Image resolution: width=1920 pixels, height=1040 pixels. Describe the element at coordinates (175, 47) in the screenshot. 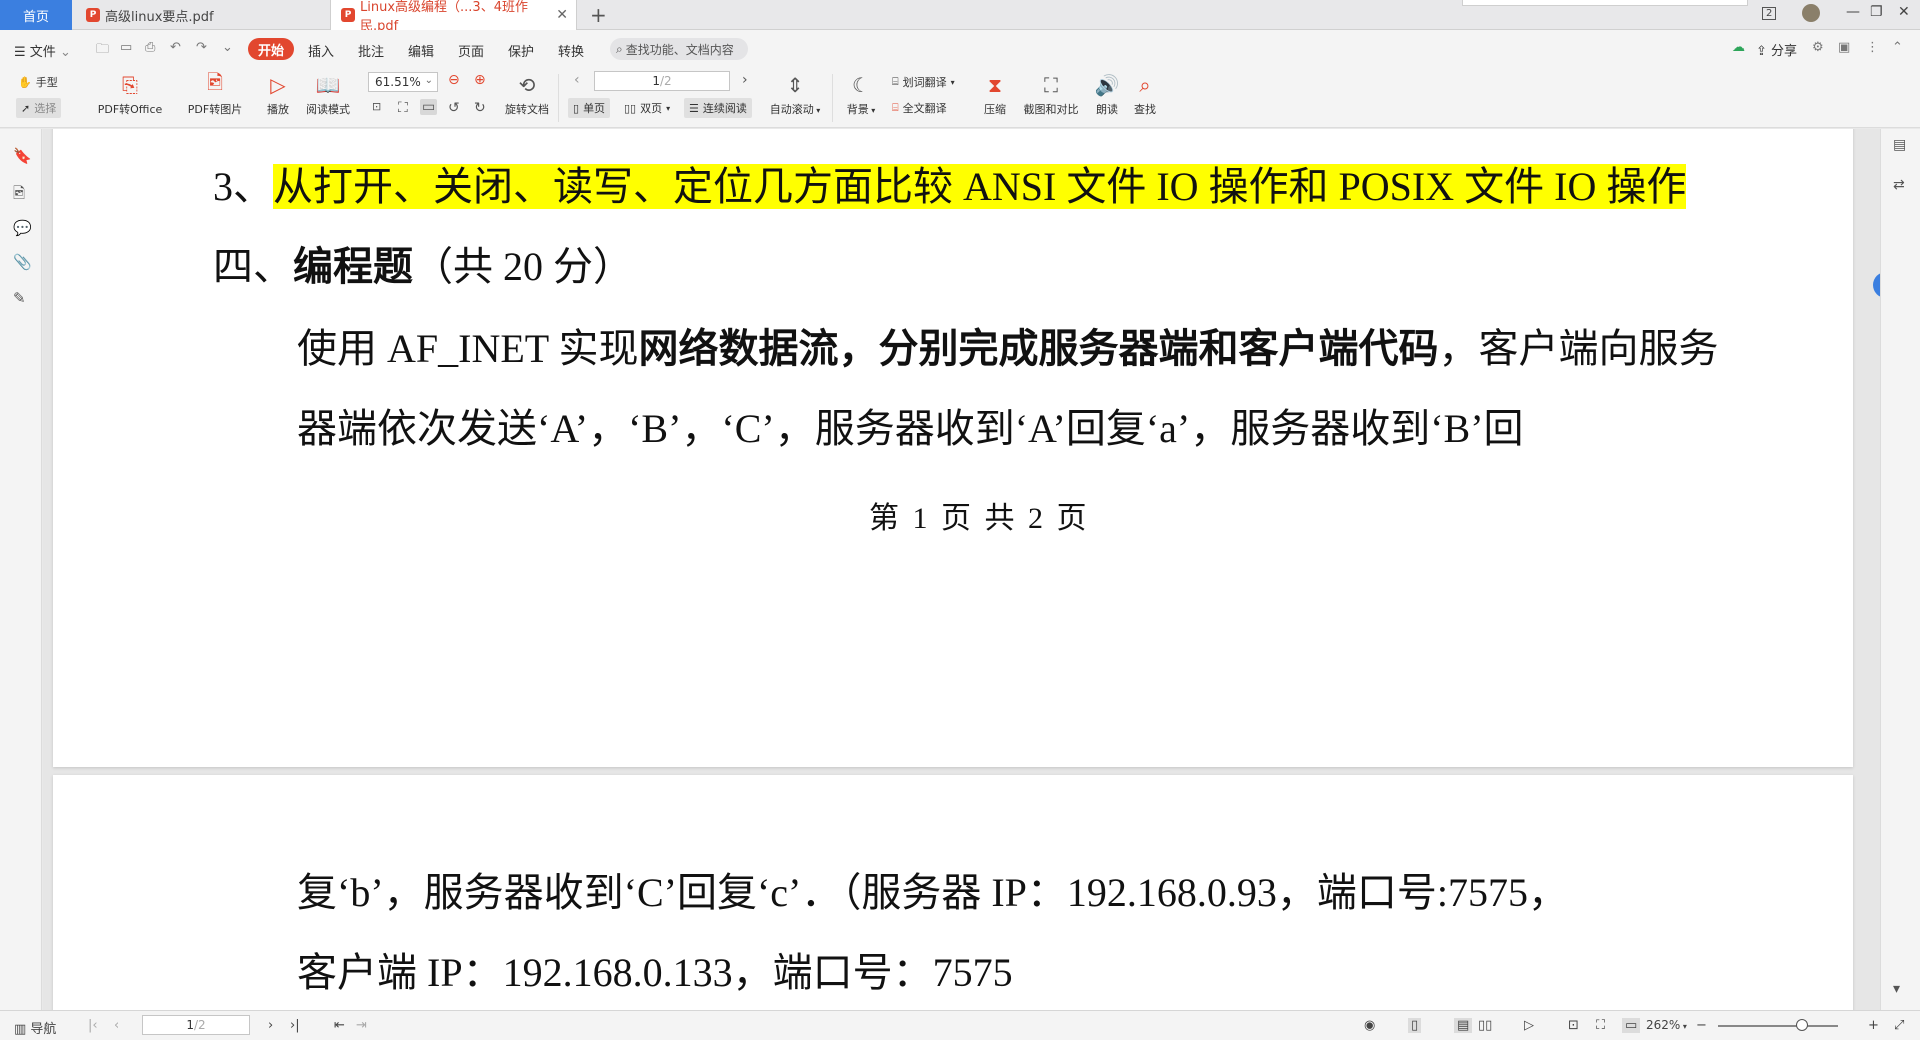

I see `undo-icon: ↶` at that location.